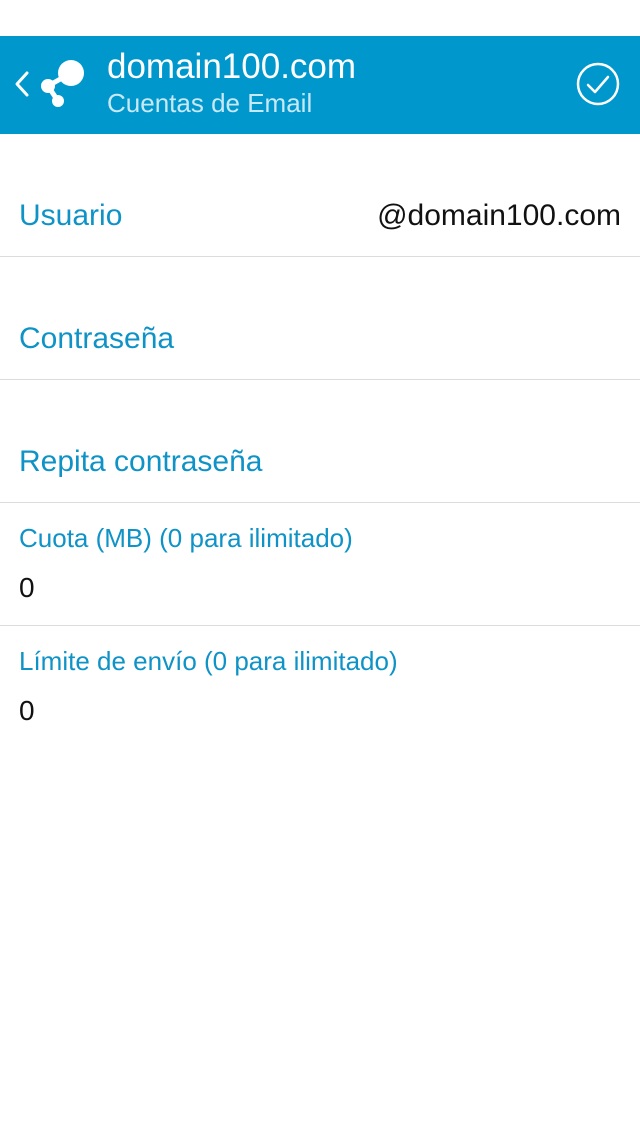 Image resolution: width=640 pixels, height=1138 pixels. What do you see at coordinates (460, 339) in the screenshot?
I see `password-field` at bounding box center [460, 339].